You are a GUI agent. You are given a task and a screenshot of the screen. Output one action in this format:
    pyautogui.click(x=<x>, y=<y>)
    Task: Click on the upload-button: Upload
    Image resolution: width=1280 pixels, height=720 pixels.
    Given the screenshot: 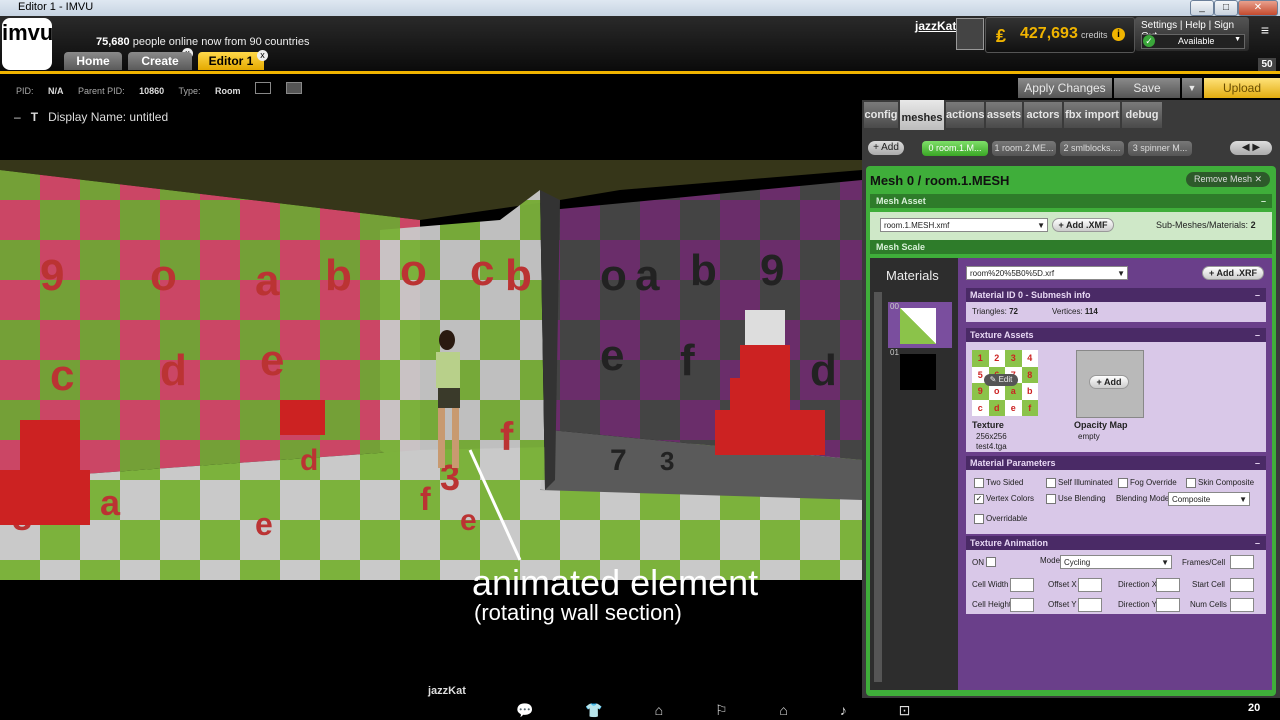 What is the action you would take?
    pyautogui.click(x=1242, y=88)
    